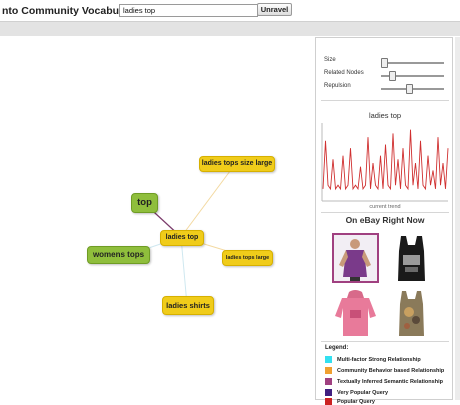 The height and width of the screenshot is (405, 460). Describe the element at coordinates (457, 218) in the screenshot. I see `panel-scrollbar` at that location.